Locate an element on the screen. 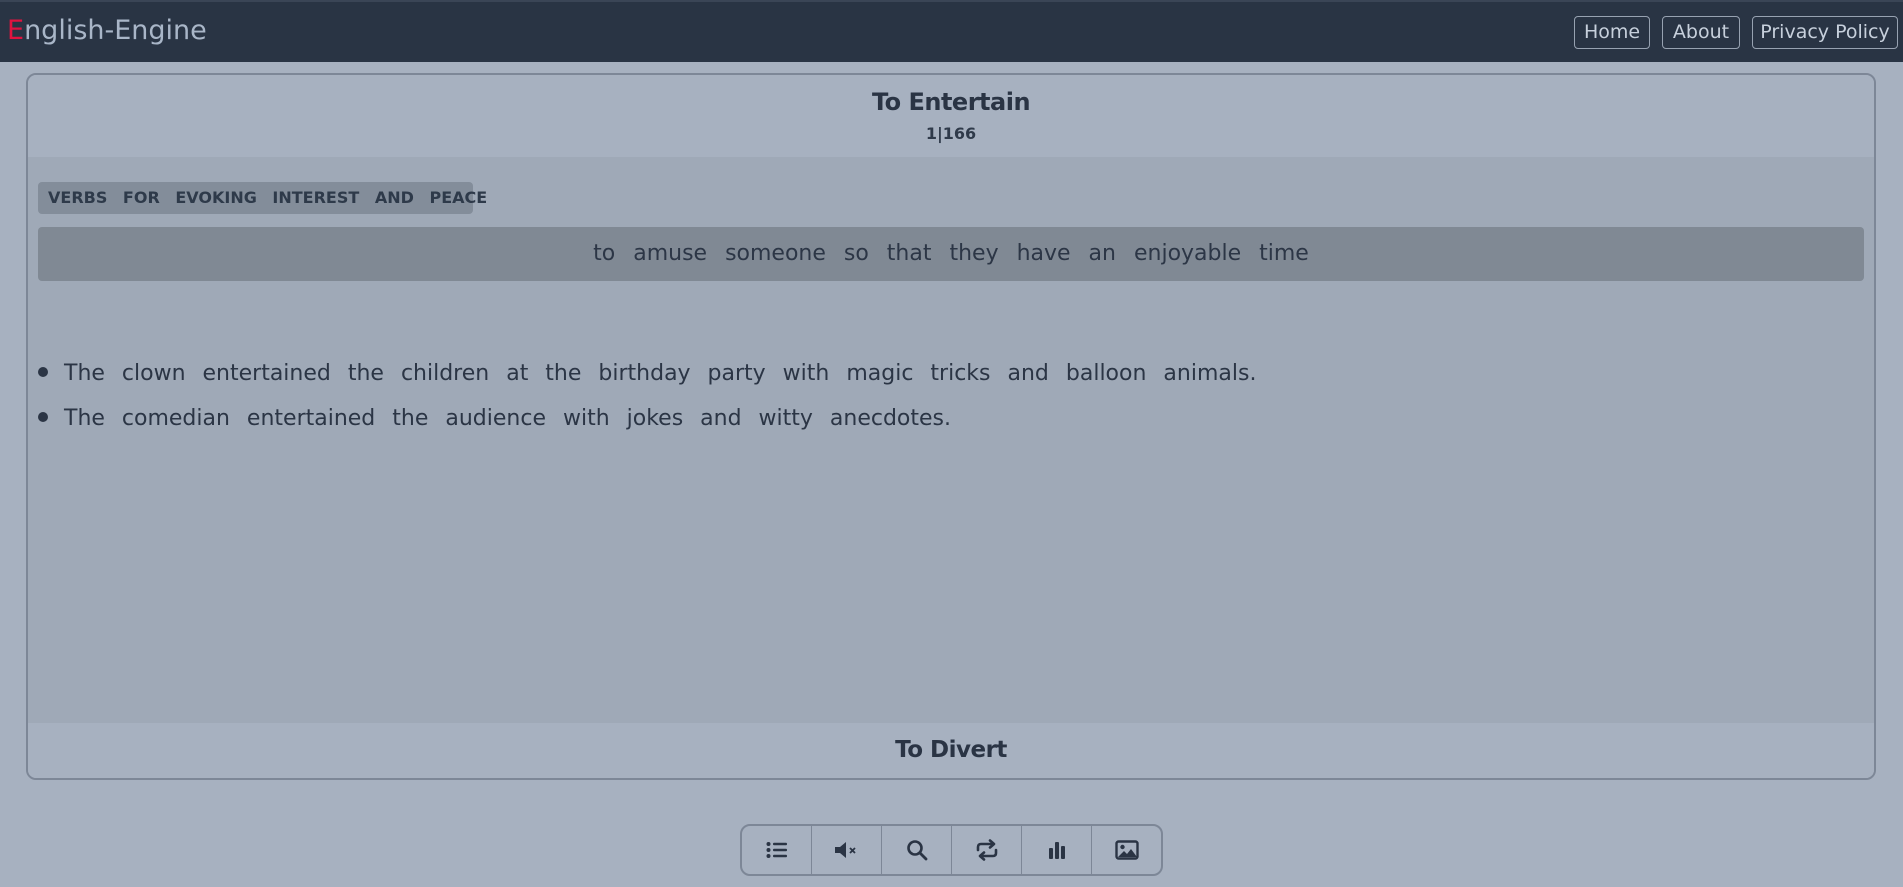  image-button is located at coordinates (1126, 850).